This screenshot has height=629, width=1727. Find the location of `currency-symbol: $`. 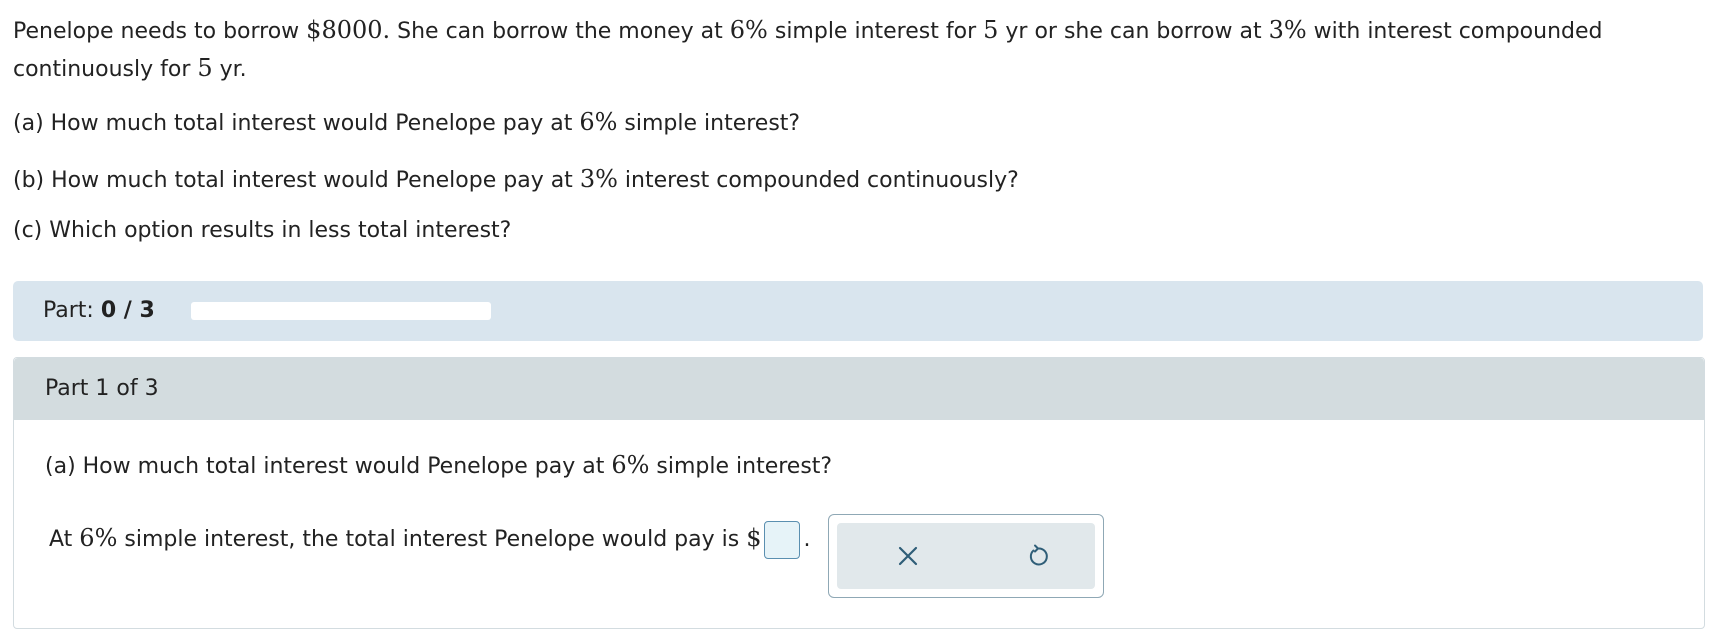

currency-symbol: $ is located at coordinates (754, 538).